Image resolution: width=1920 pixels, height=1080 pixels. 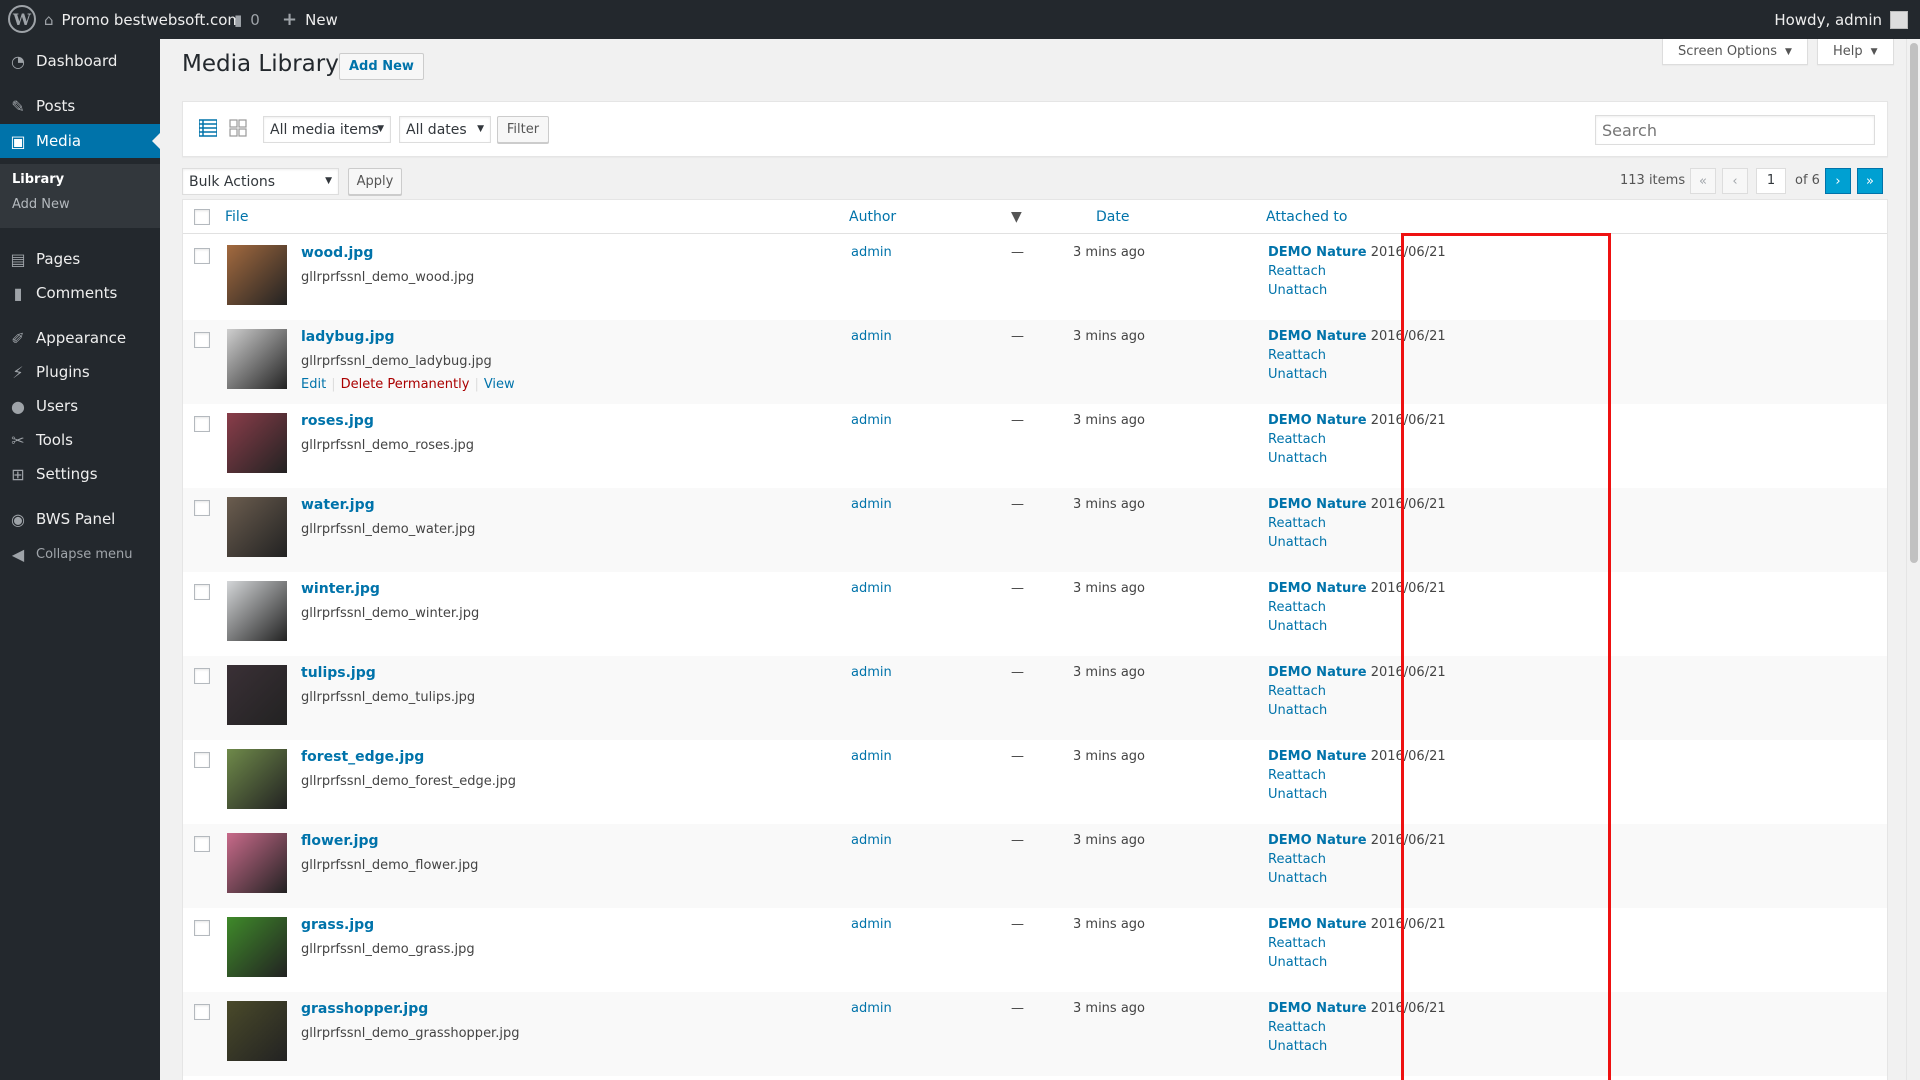 What do you see at coordinates (22, 19) in the screenshot?
I see `wordpress-logo-icon: W` at bounding box center [22, 19].